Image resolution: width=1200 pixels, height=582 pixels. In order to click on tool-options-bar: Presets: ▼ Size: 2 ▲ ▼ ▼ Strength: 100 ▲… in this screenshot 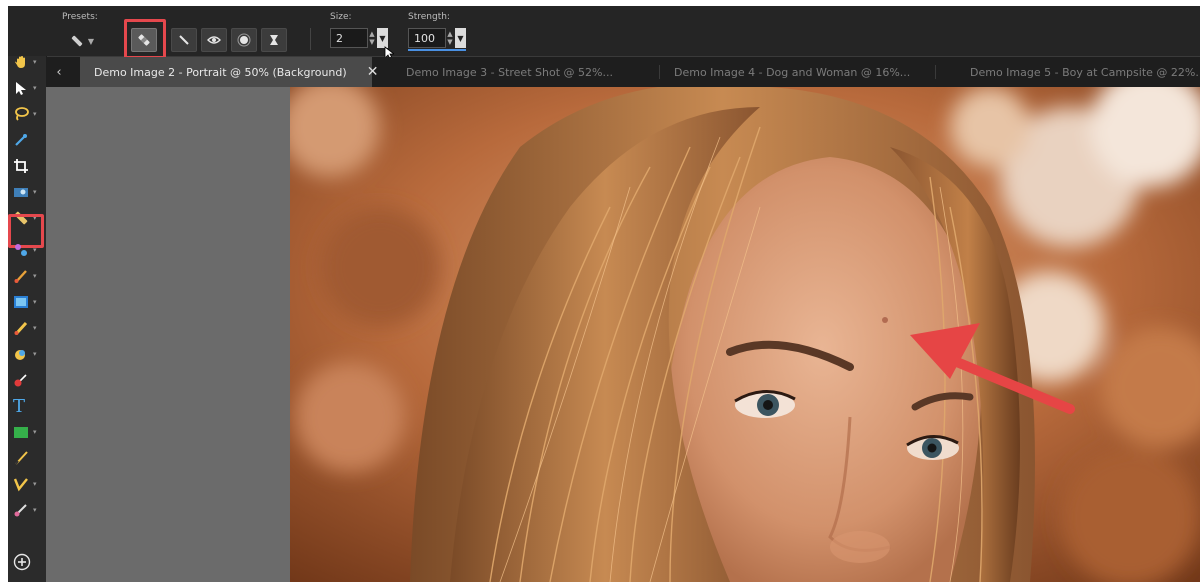, I will do `click(604, 33)`.